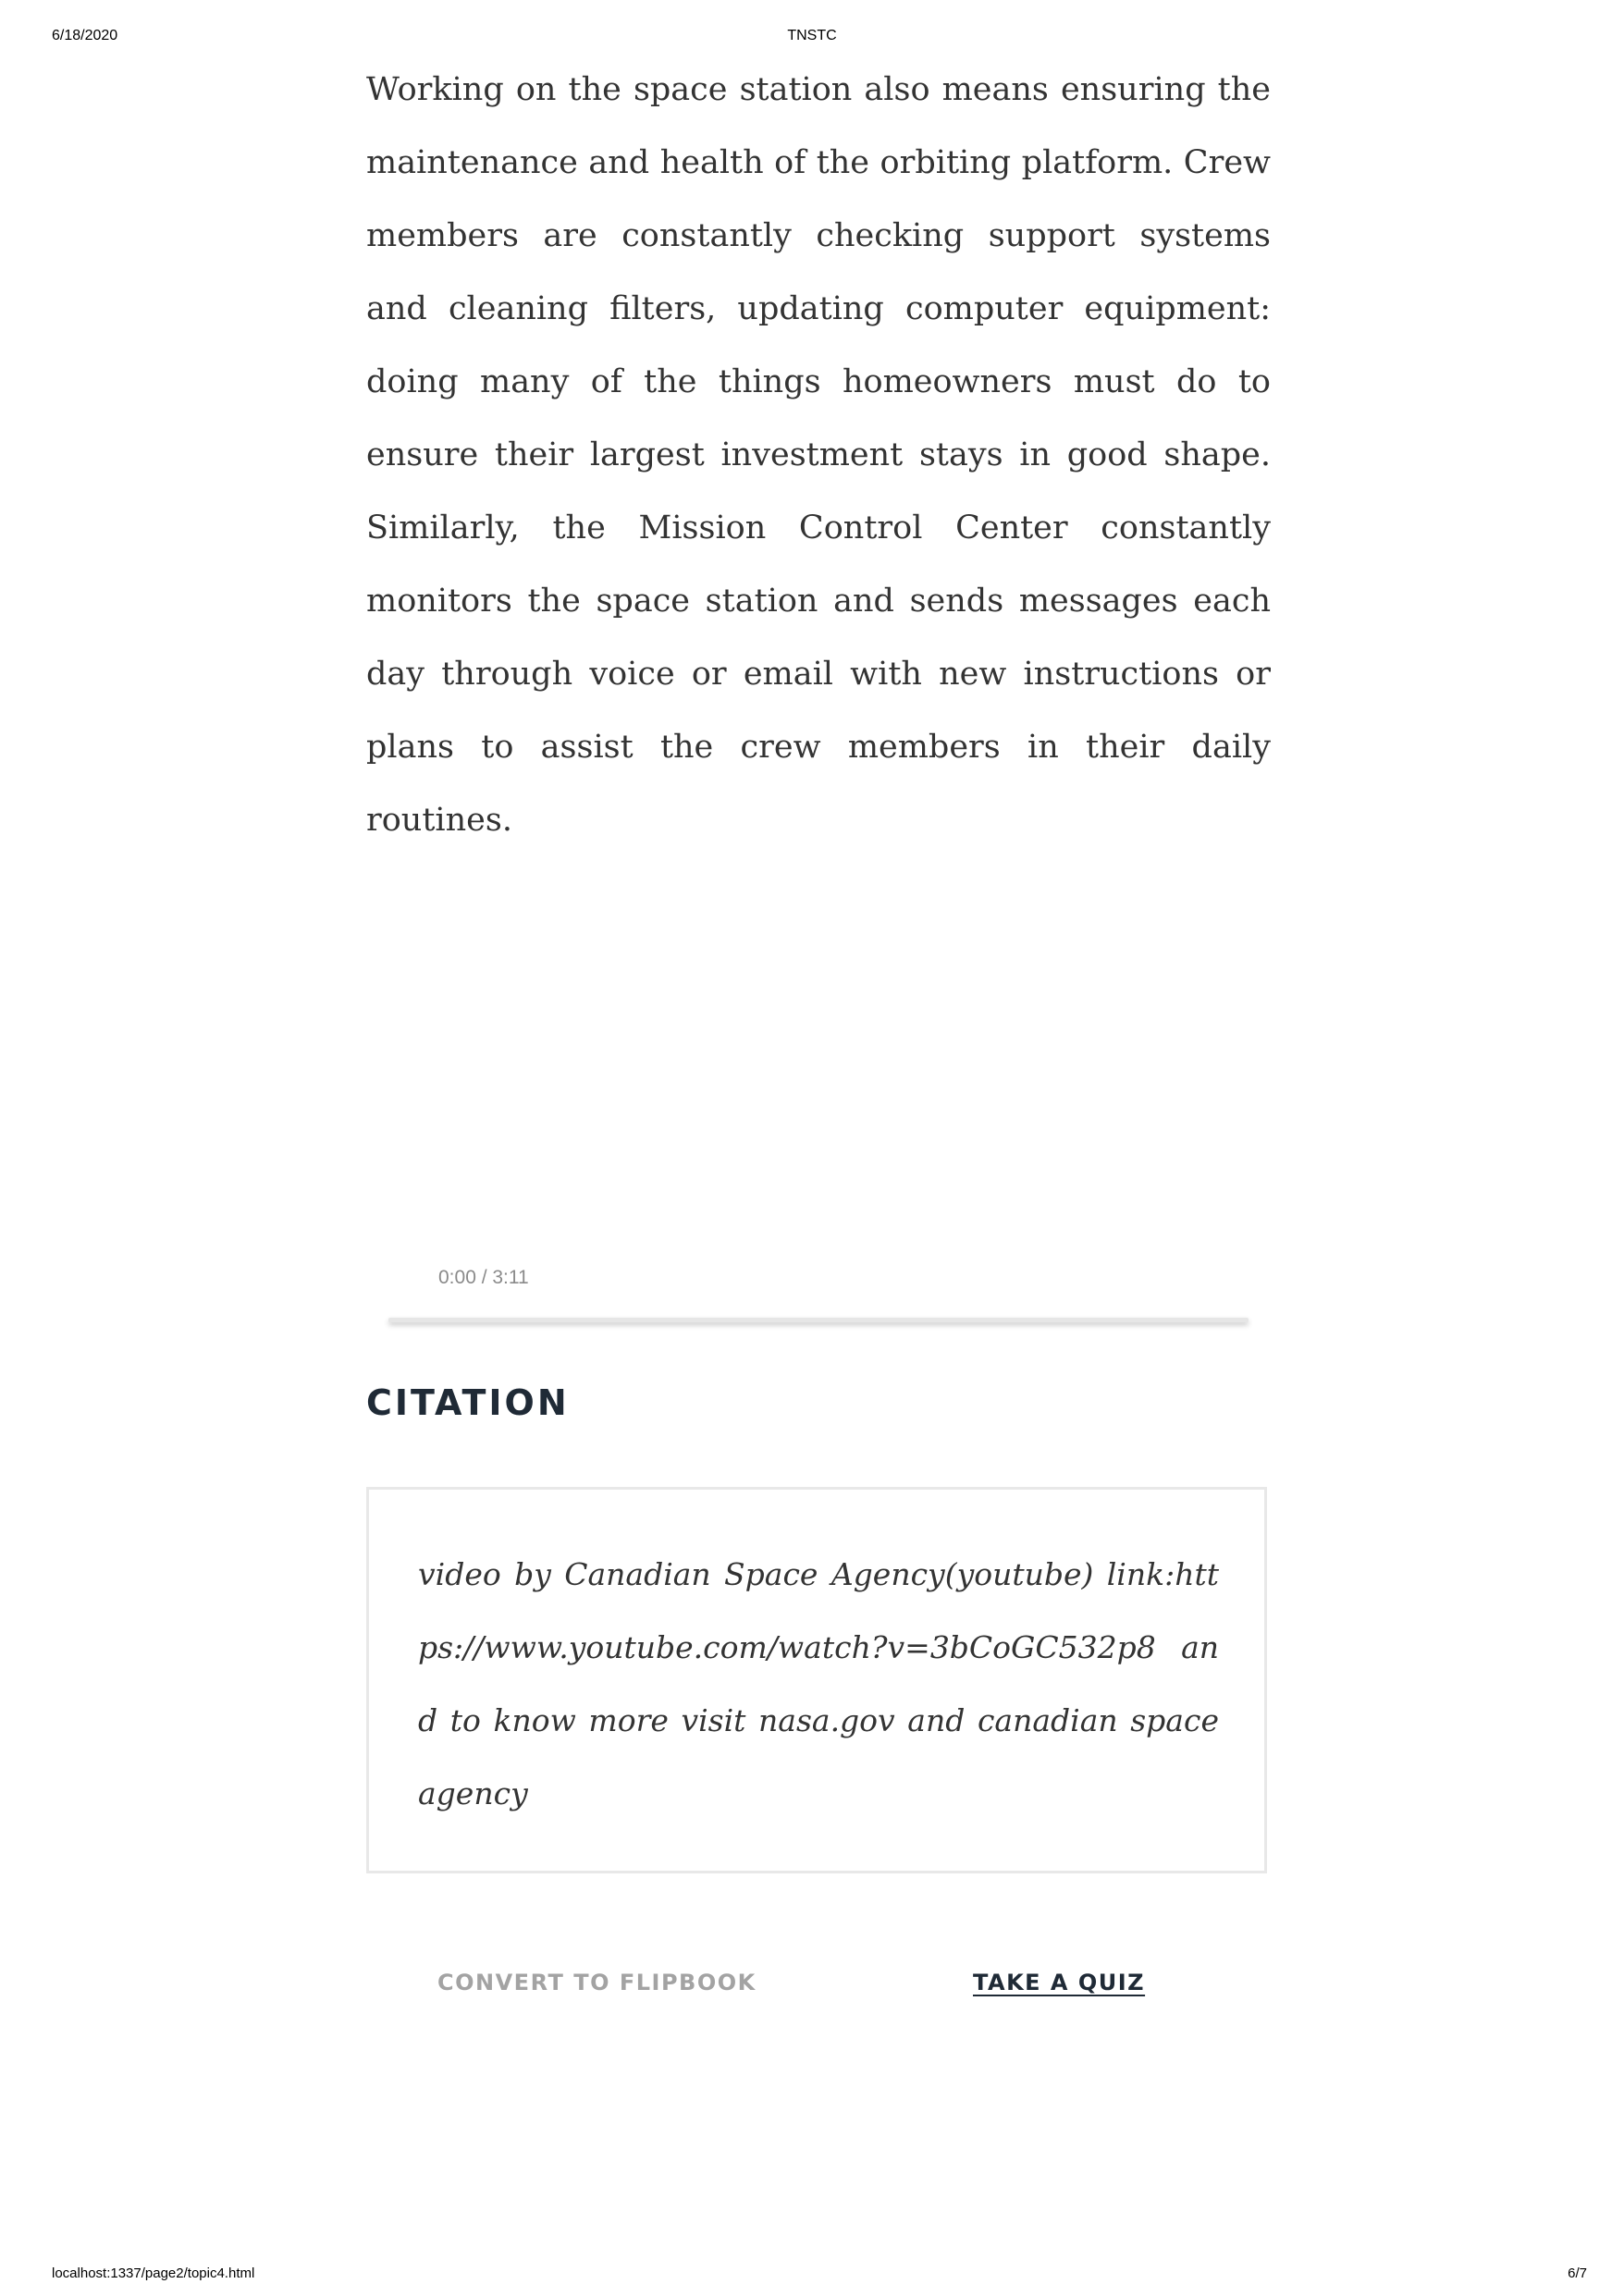 This screenshot has width=1624, height=2296. I want to click on citation-heading: CITATION, so click(468, 1403).